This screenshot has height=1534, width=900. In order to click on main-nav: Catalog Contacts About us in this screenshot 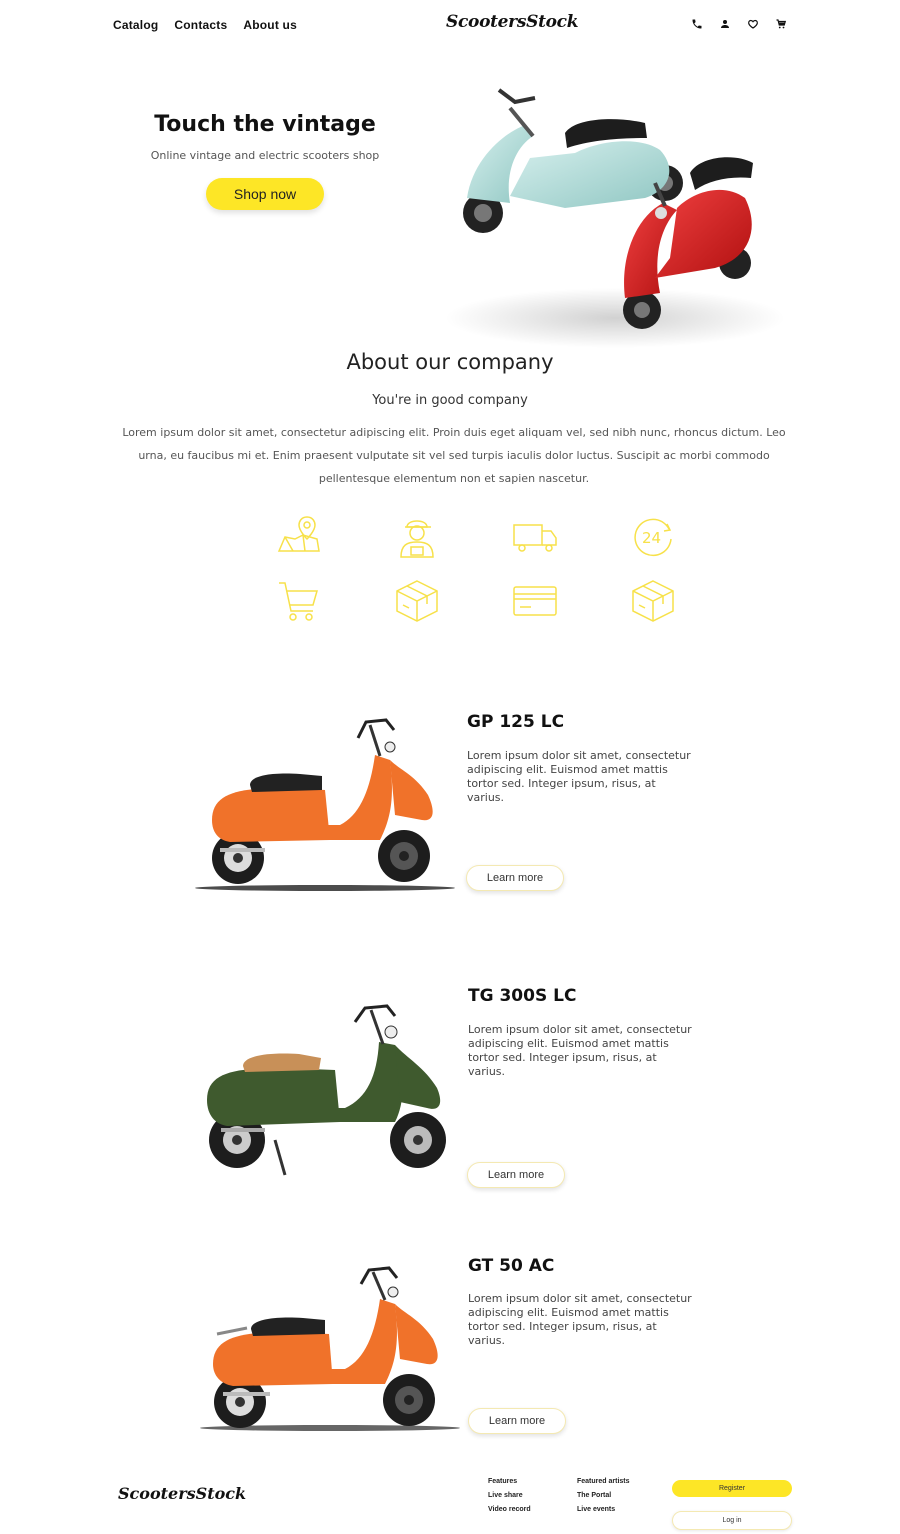, I will do `click(205, 25)`.